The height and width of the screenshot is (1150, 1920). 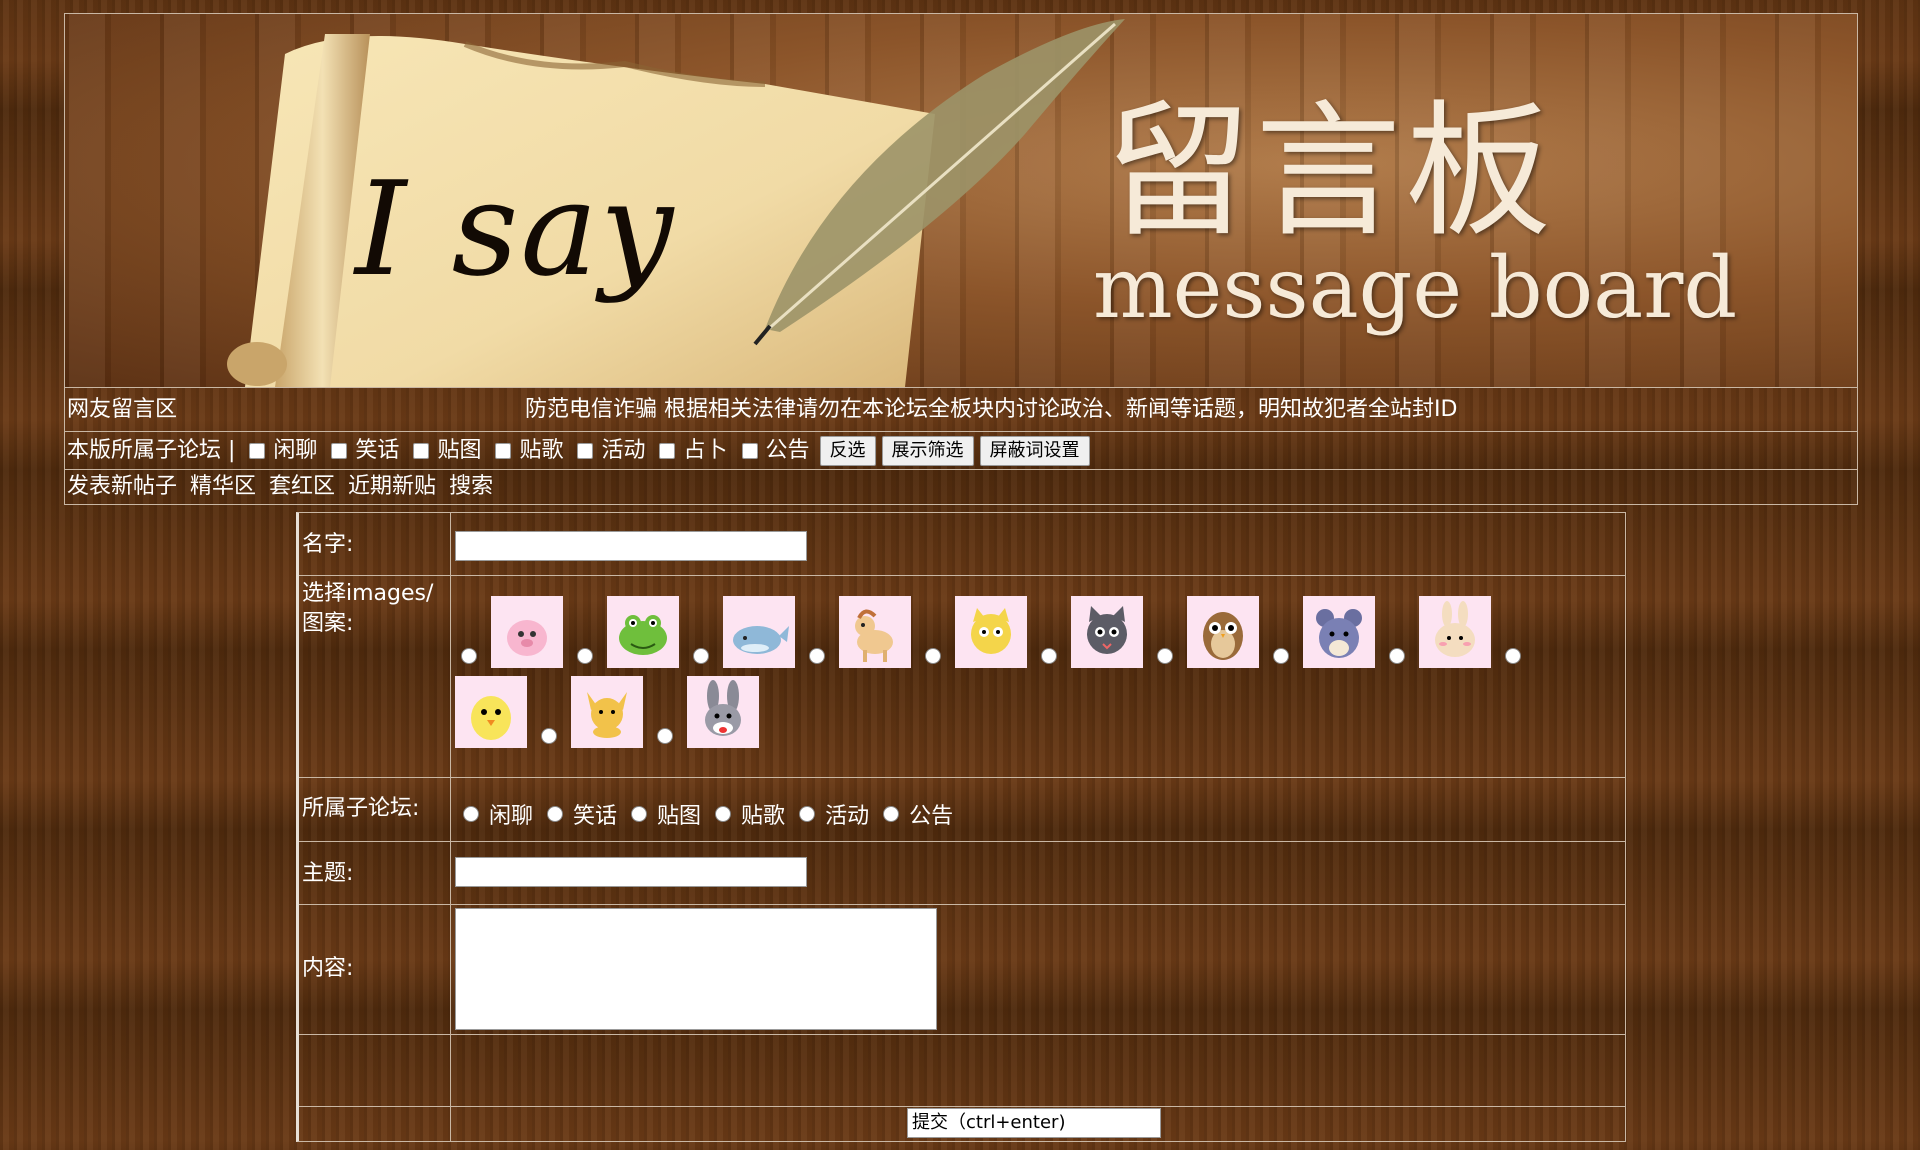 What do you see at coordinates (962, 1071) in the screenshot?
I see `blank-row` at bounding box center [962, 1071].